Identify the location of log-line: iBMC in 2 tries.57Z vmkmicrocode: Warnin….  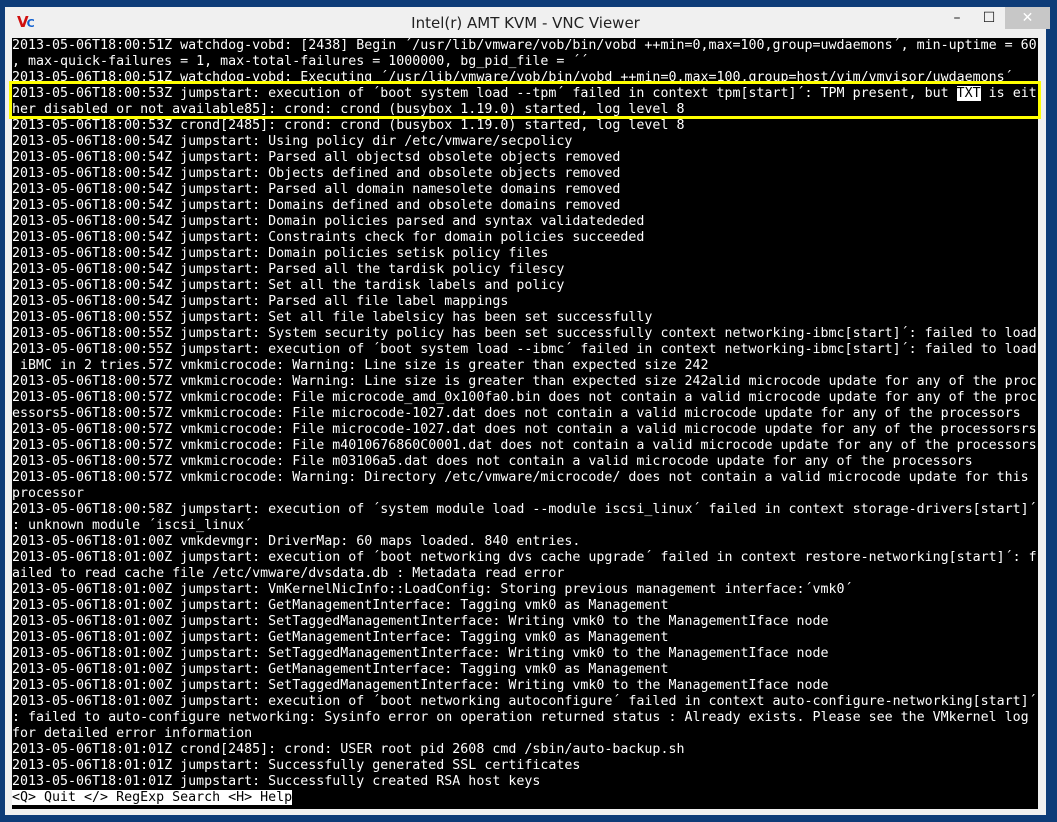
(360, 365).